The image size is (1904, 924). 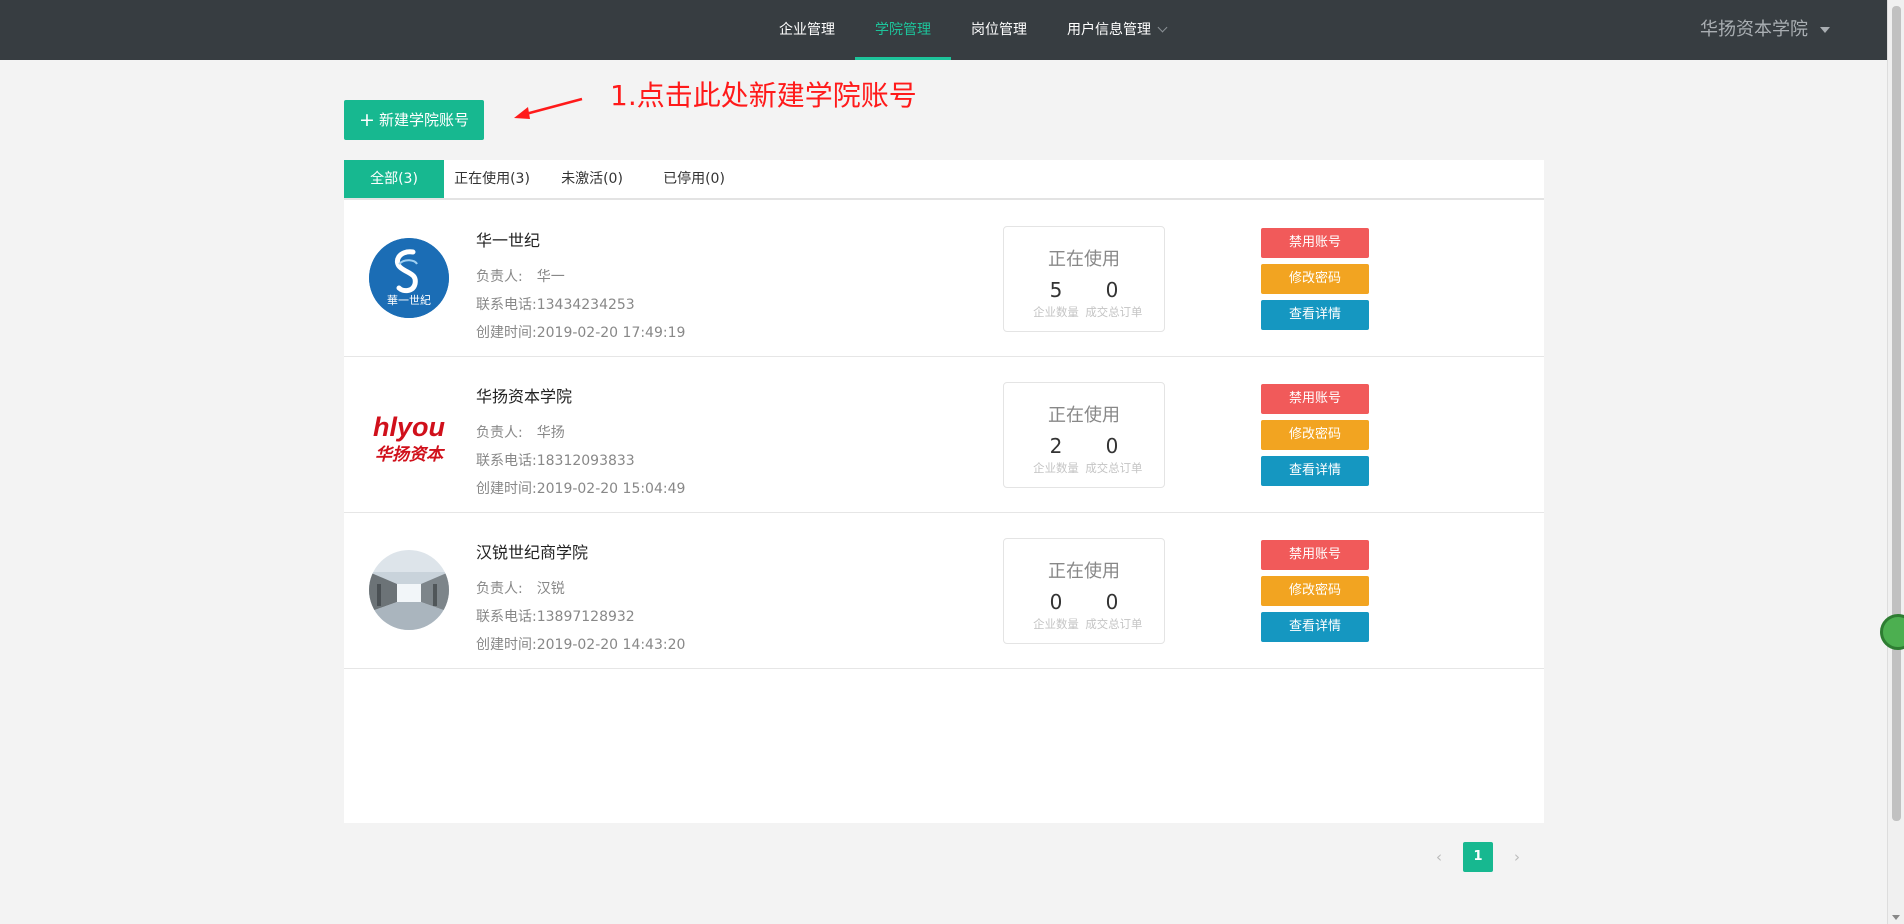 I want to click on college-logo: 華一世紀, so click(x=409, y=278).